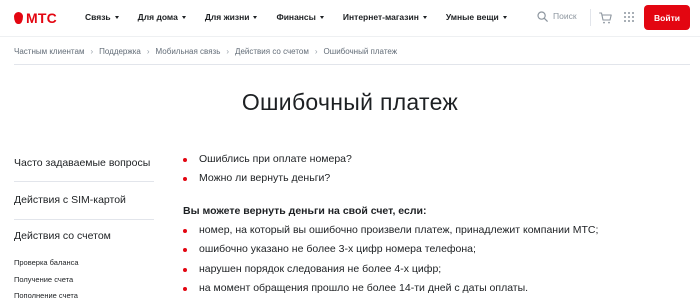  I want to click on search-icon, so click(542, 16).